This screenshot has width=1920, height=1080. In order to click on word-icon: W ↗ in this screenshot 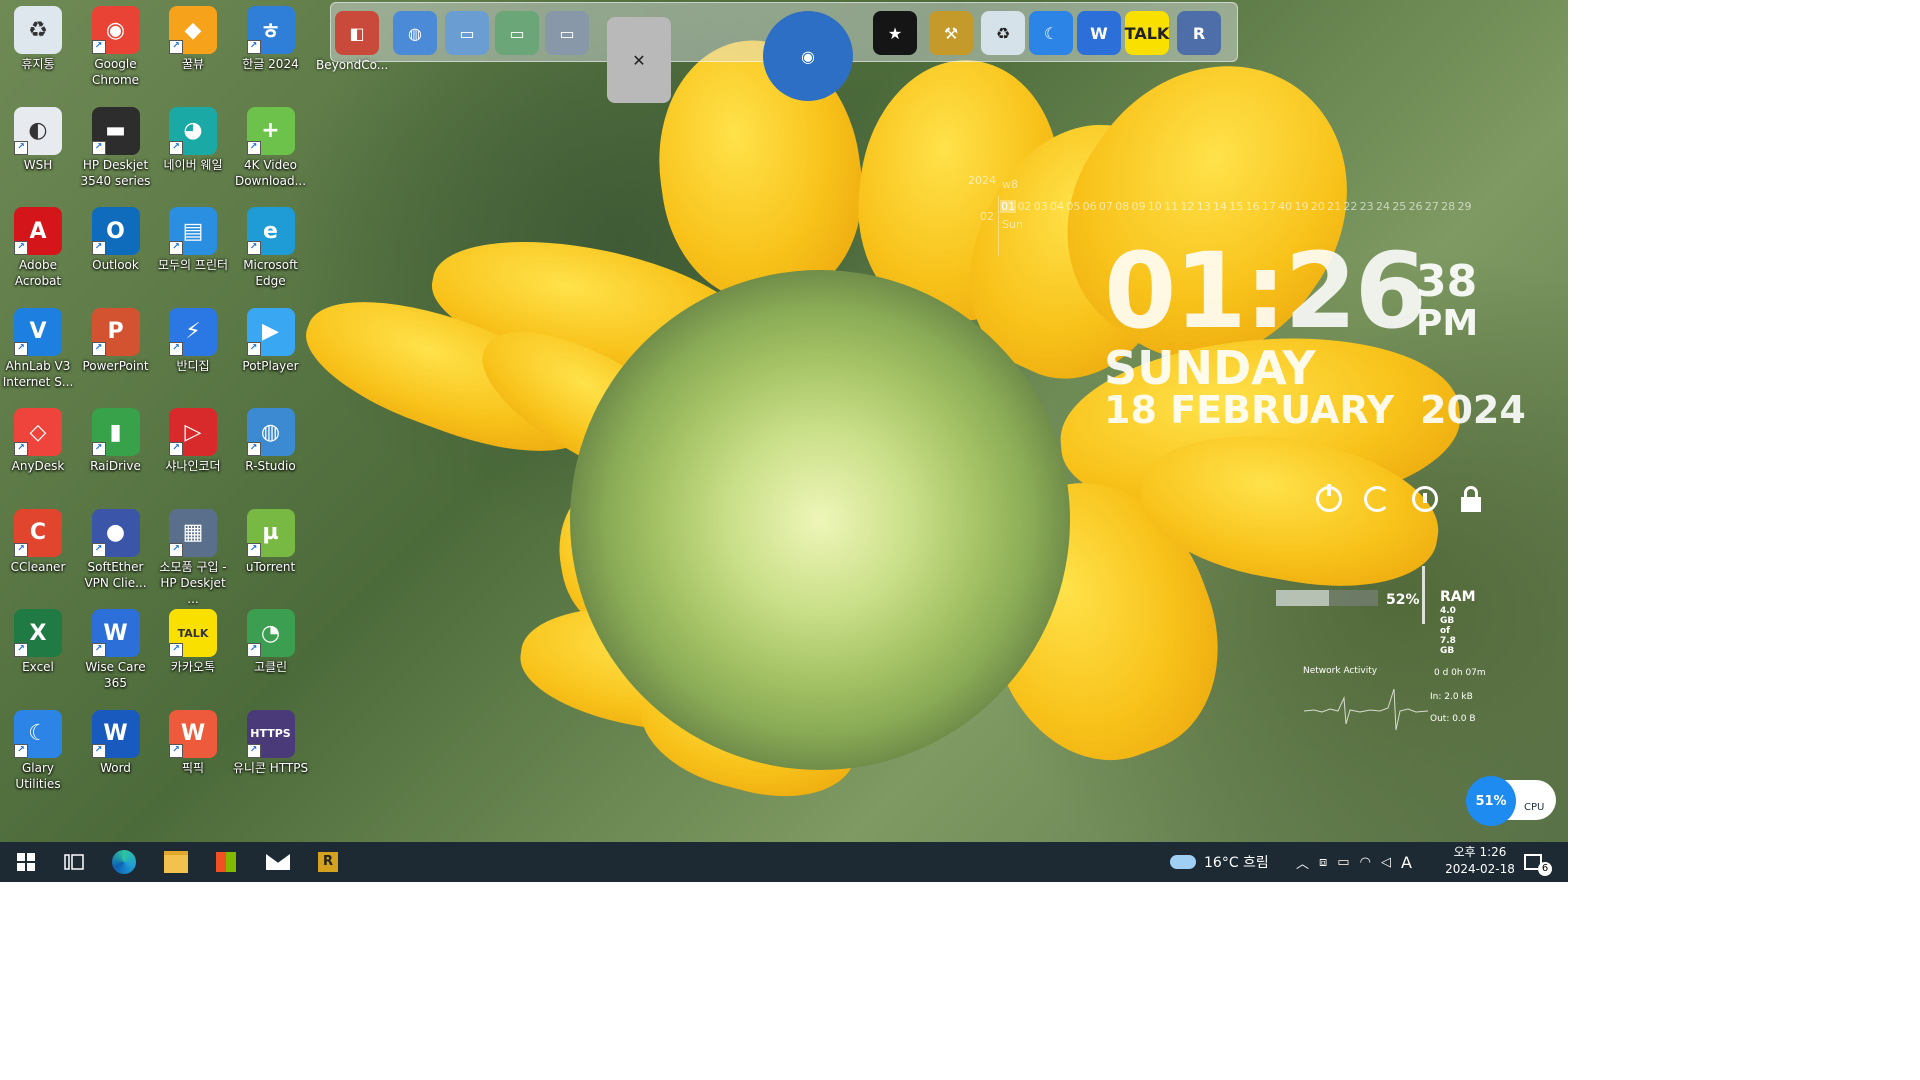, I will do `click(115, 733)`.